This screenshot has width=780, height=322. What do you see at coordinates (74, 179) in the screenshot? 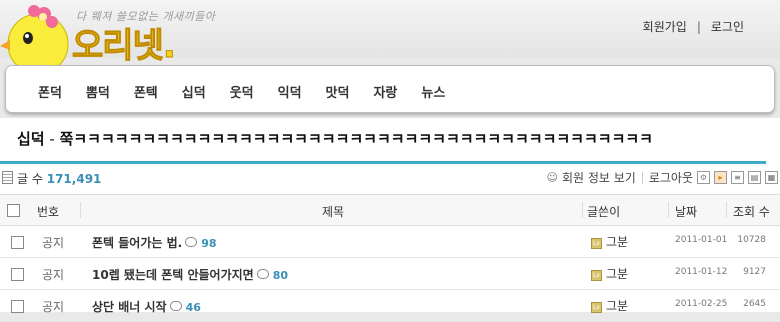
I see `count-value: 171,491` at bounding box center [74, 179].